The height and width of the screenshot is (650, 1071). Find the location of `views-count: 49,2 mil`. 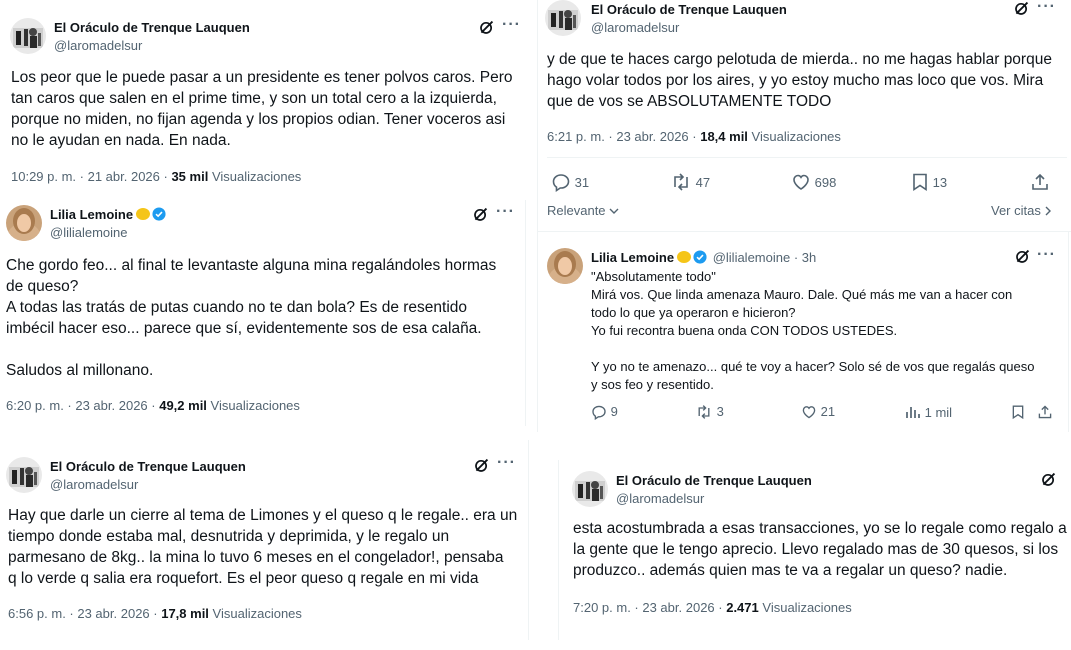

views-count: 49,2 mil is located at coordinates (183, 405).